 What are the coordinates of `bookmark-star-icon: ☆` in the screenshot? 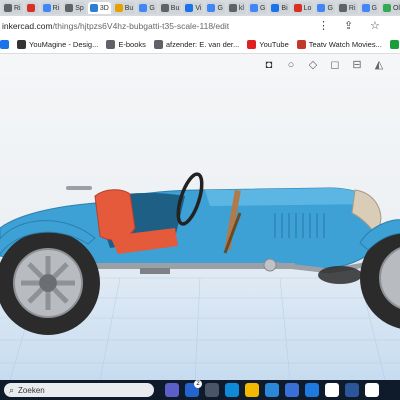 It's located at (375, 25).